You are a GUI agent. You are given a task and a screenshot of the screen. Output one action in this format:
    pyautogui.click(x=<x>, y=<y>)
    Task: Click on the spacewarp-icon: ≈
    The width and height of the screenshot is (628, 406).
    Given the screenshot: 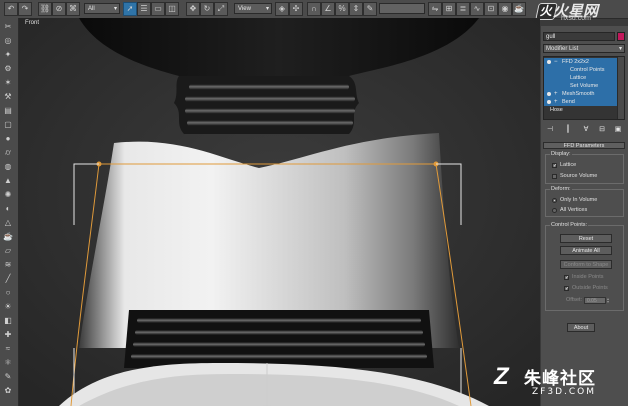 What is the action you would take?
    pyautogui.click(x=8, y=349)
    